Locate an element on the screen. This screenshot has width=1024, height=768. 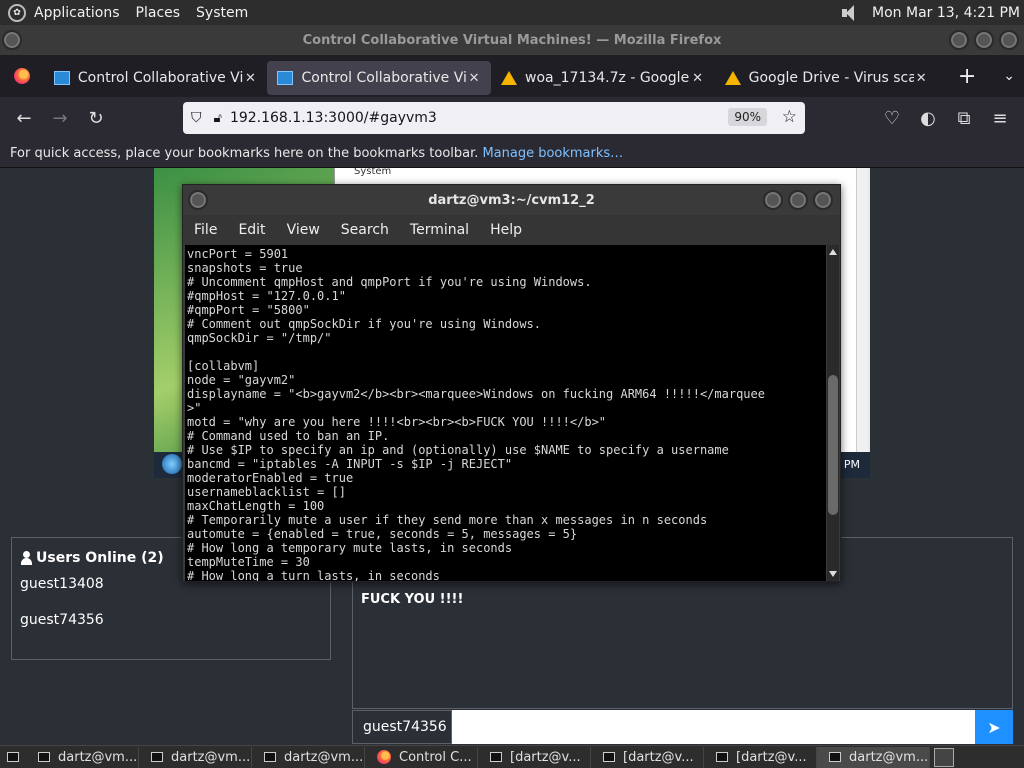
terminal-line: # How long a turn lasts, in seconds is located at coordinates (313, 575).